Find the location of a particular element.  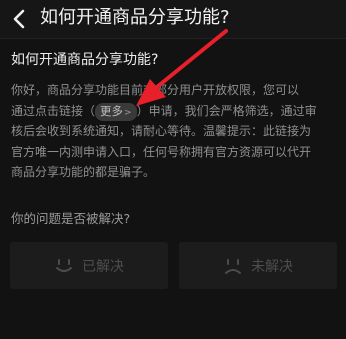

more-link-label: 更多 is located at coordinates (112, 110).